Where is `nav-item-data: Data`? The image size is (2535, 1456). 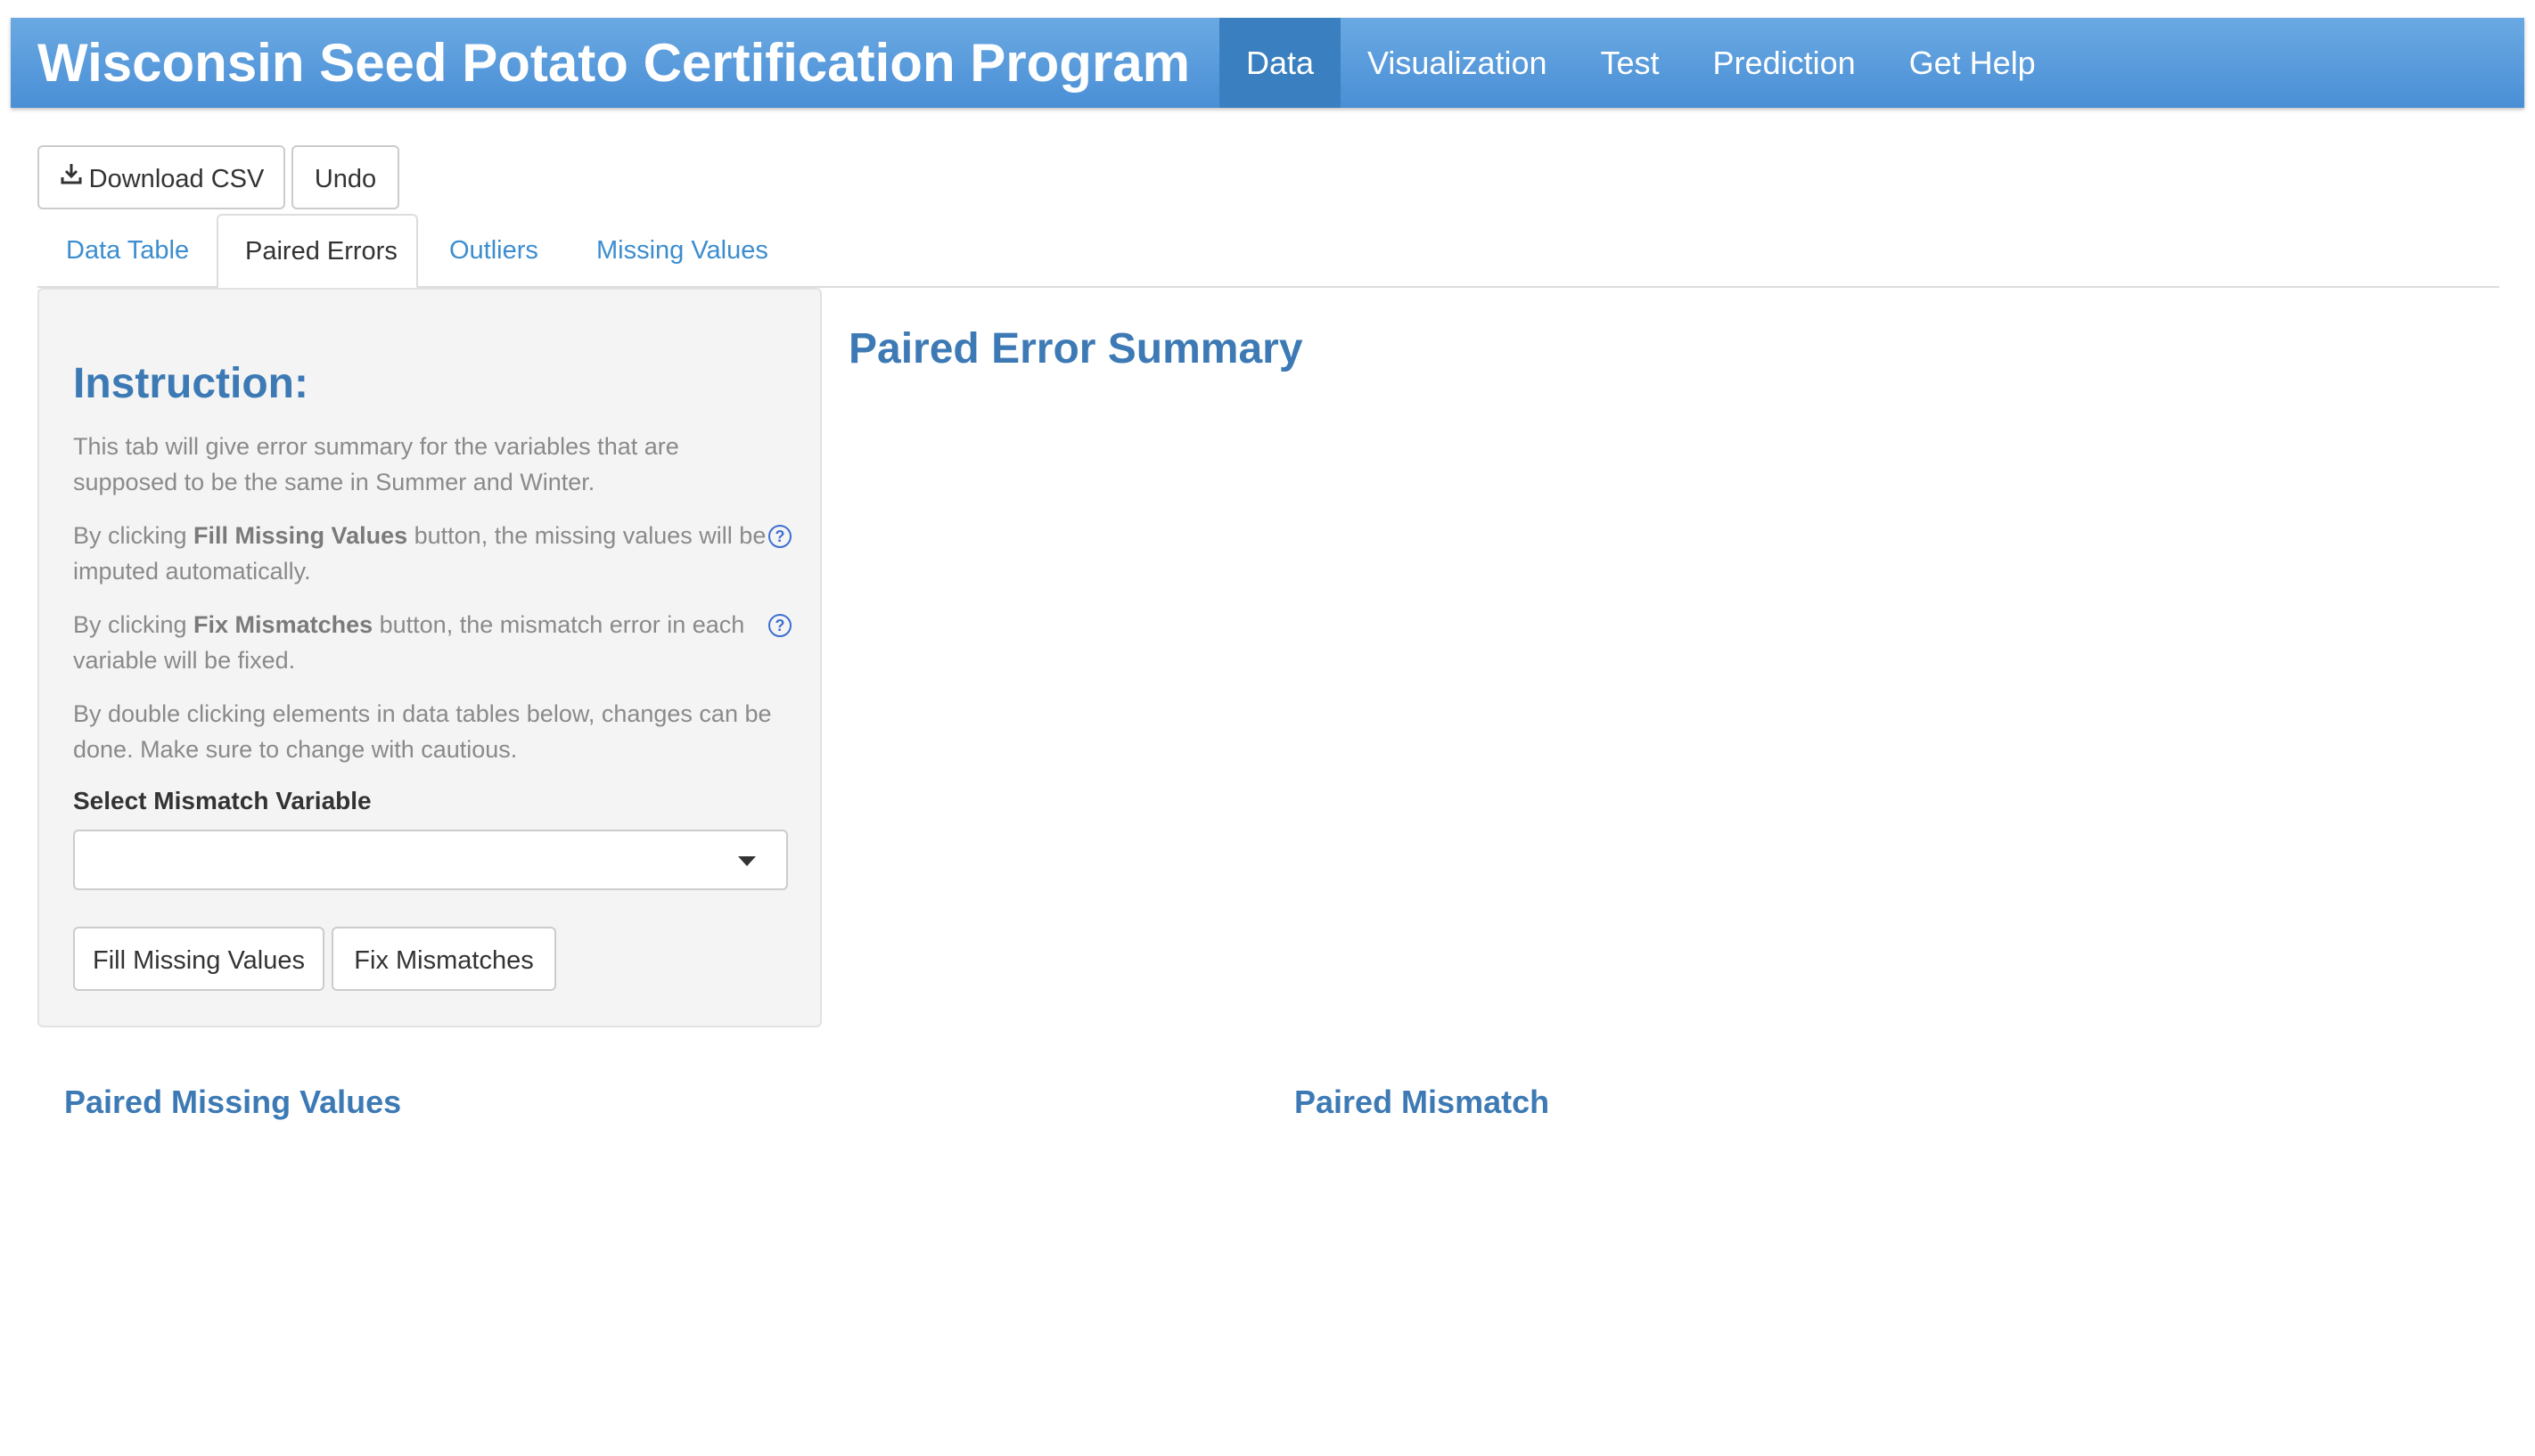 nav-item-data: Data is located at coordinates (1280, 63).